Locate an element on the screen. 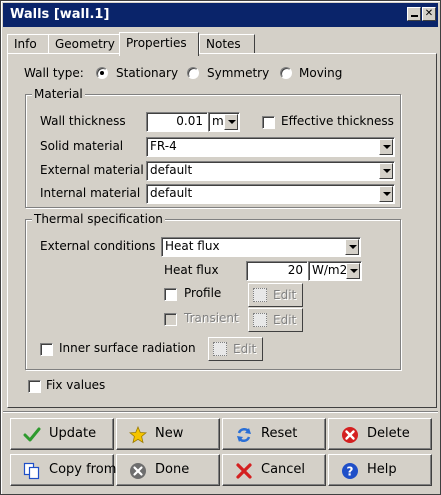  radio-selected-dot is located at coordinates (102, 73).